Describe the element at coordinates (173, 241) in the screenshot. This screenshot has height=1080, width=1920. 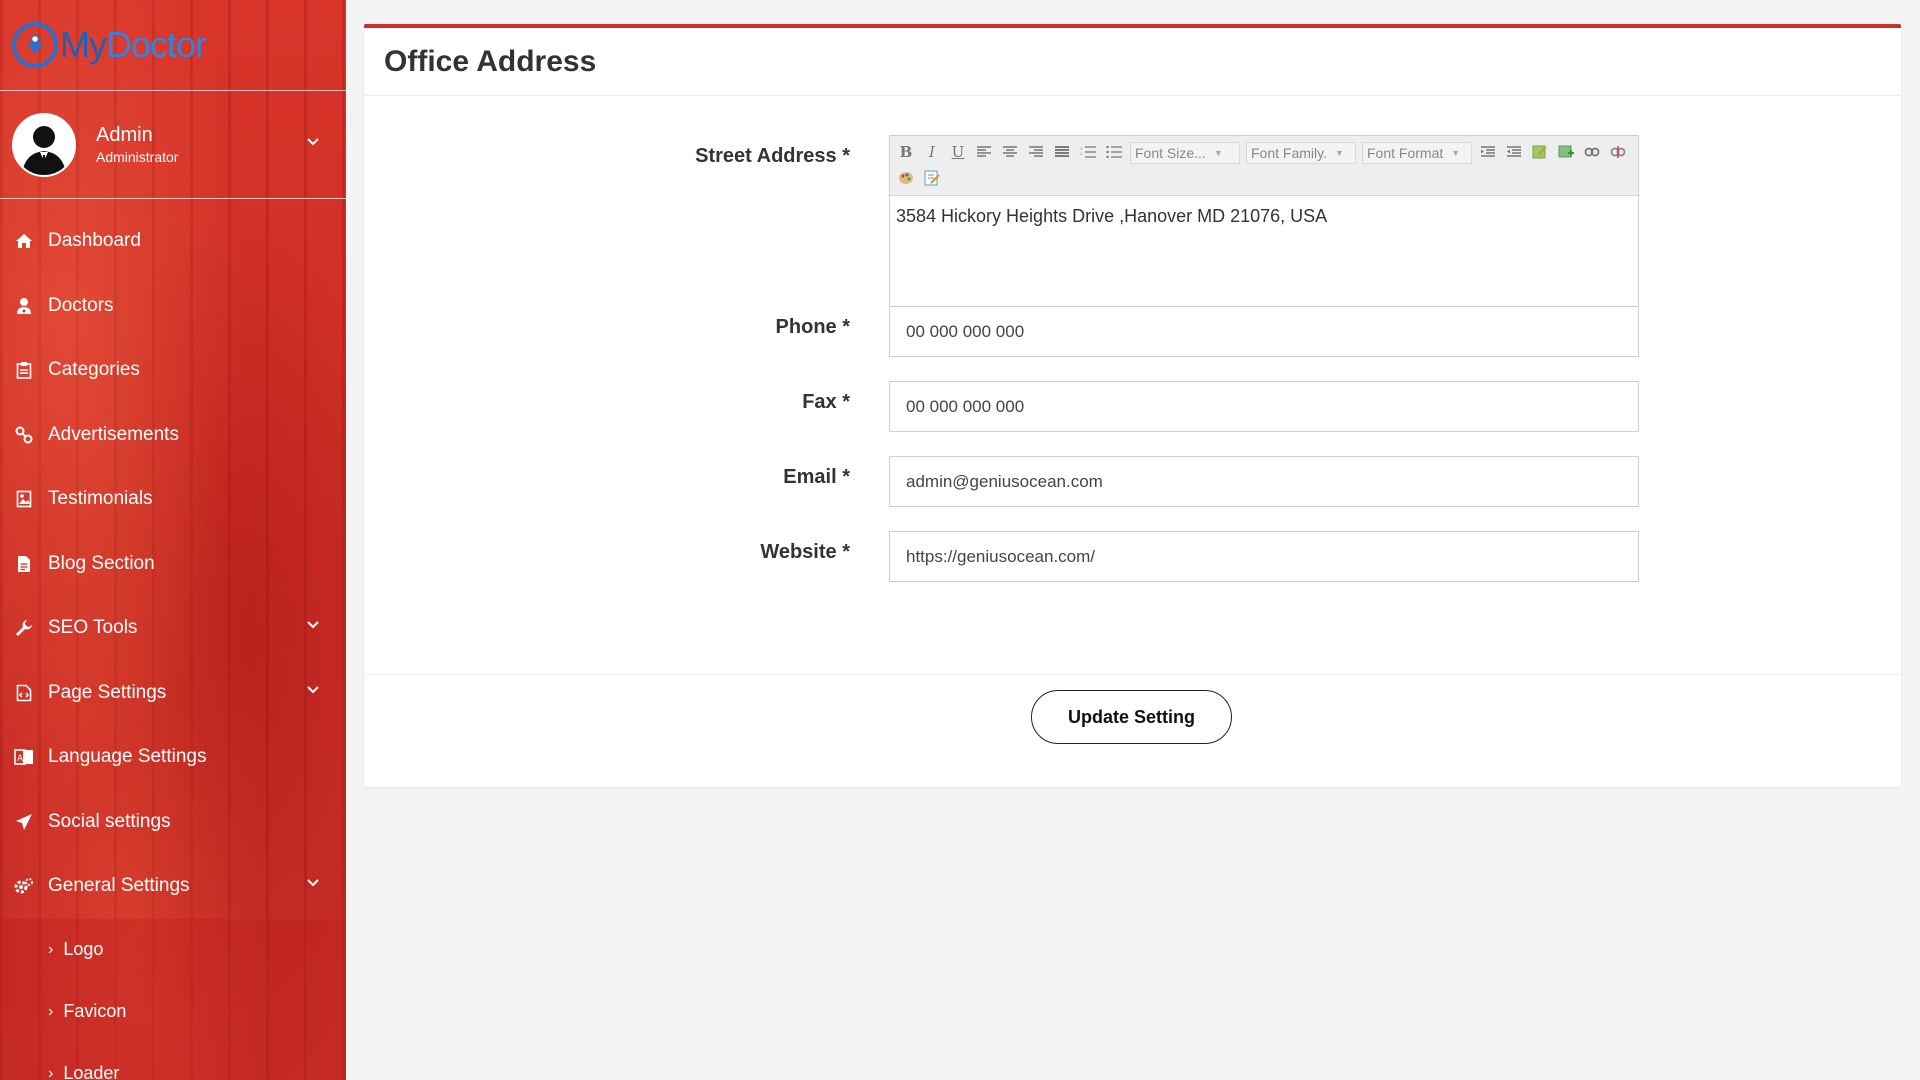
I see `sidebar-item-dashboard: Dashboard` at that location.